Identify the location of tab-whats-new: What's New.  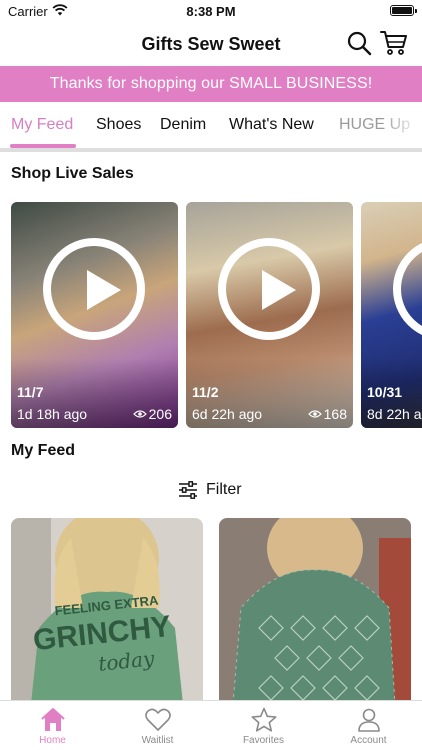
(271, 125).